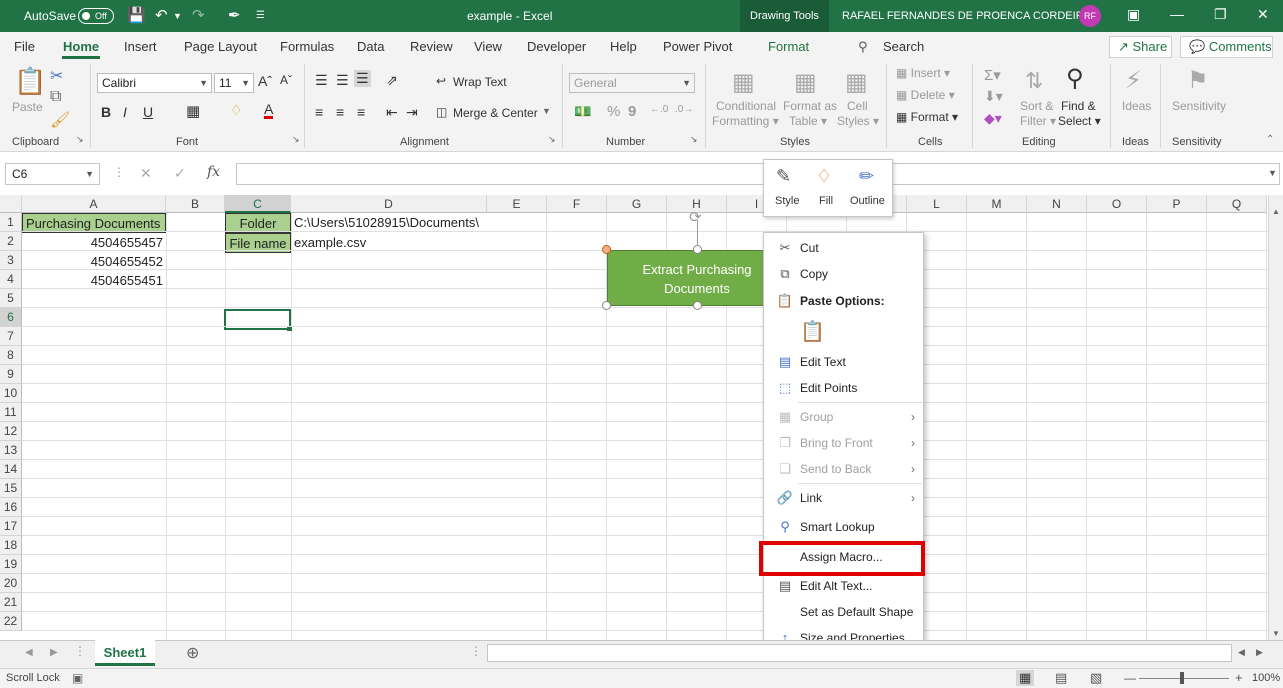 This screenshot has height=688, width=1283. What do you see at coordinates (697, 249) in the screenshot?
I see `shape-handle-t` at bounding box center [697, 249].